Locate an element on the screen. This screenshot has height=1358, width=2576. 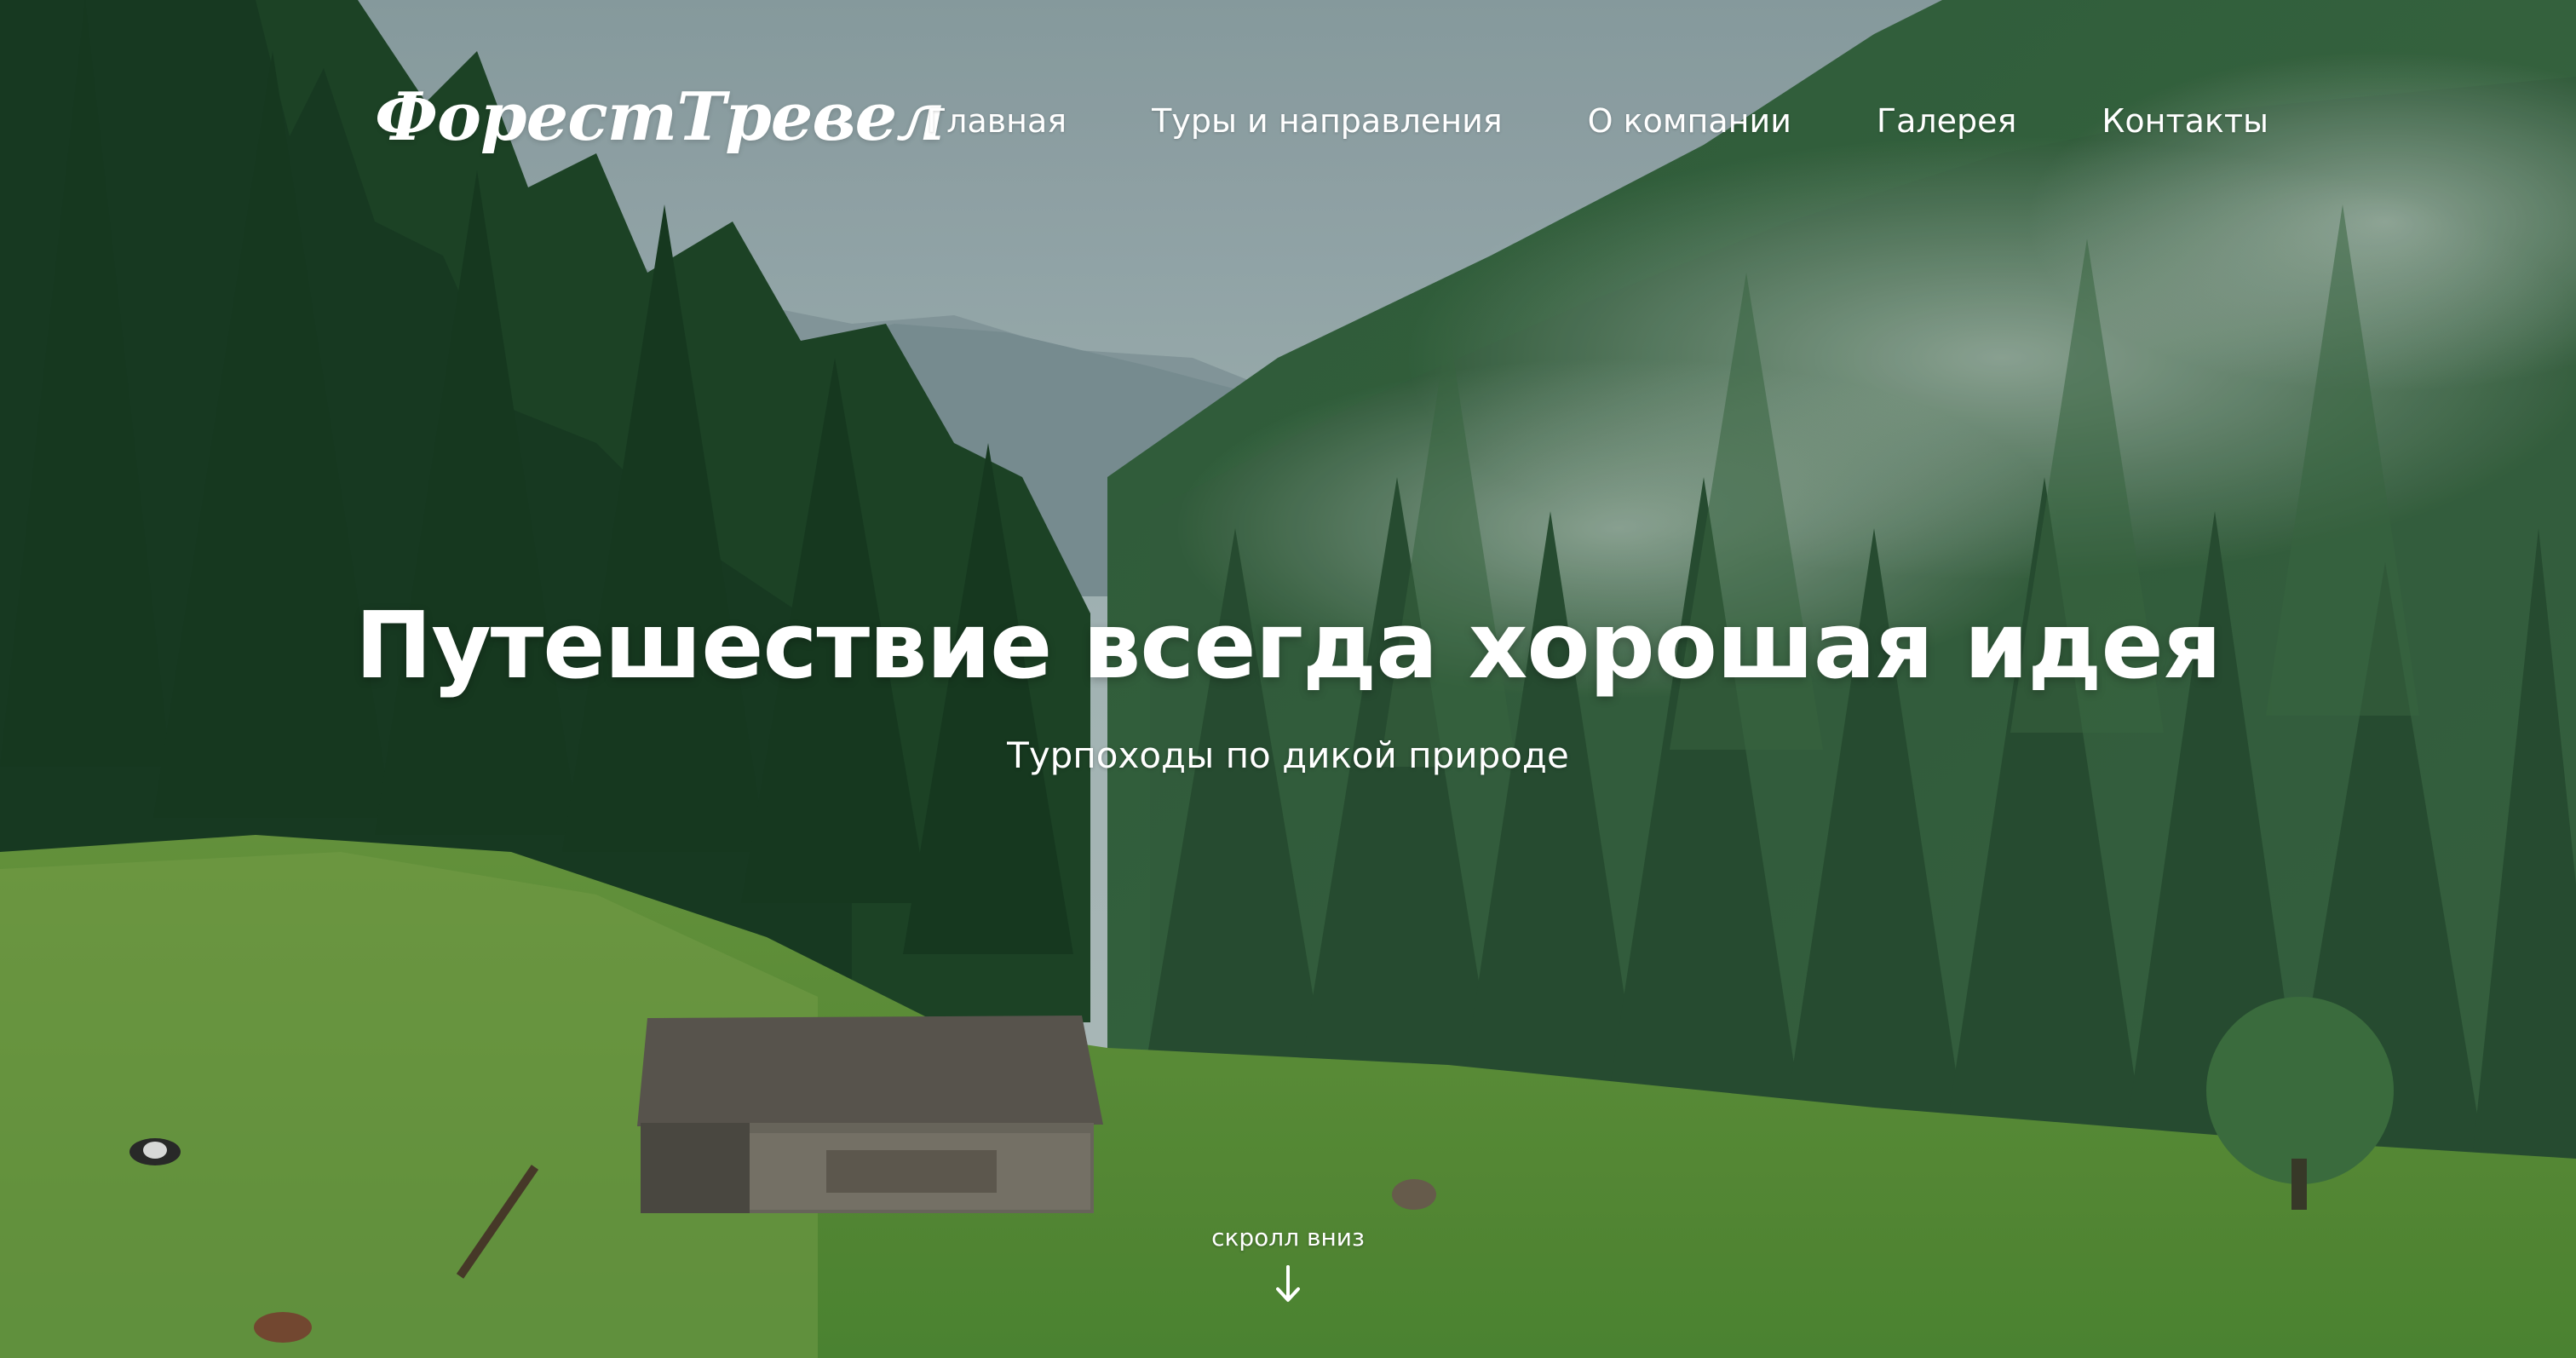
site-logo: ФорестТревел is located at coordinates (660, 117).